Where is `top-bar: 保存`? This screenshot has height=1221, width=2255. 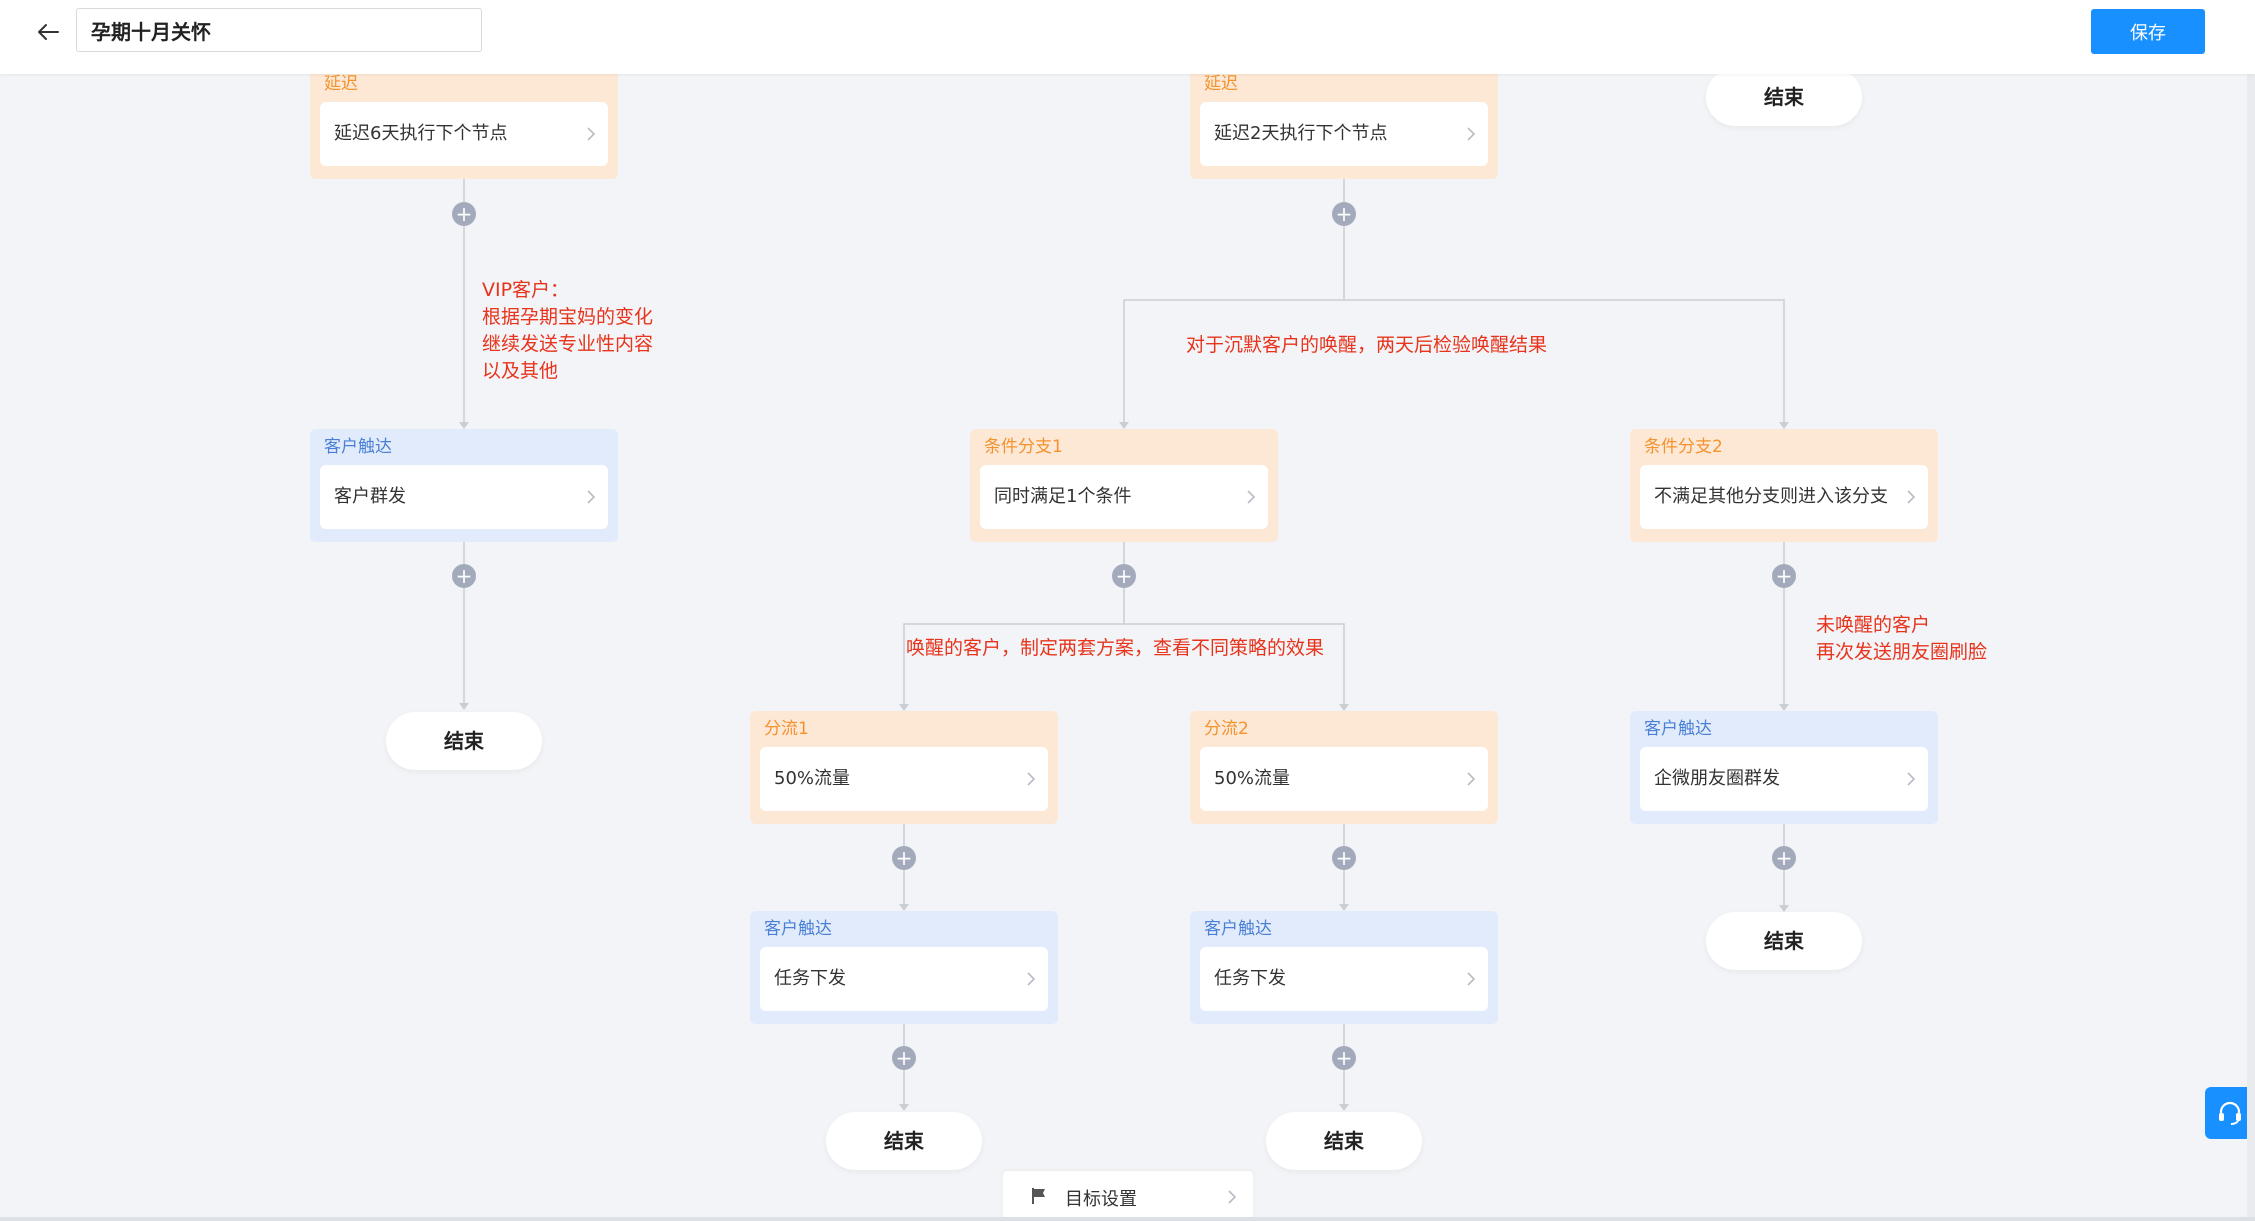 top-bar: 保存 is located at coordinates (1127, 37).